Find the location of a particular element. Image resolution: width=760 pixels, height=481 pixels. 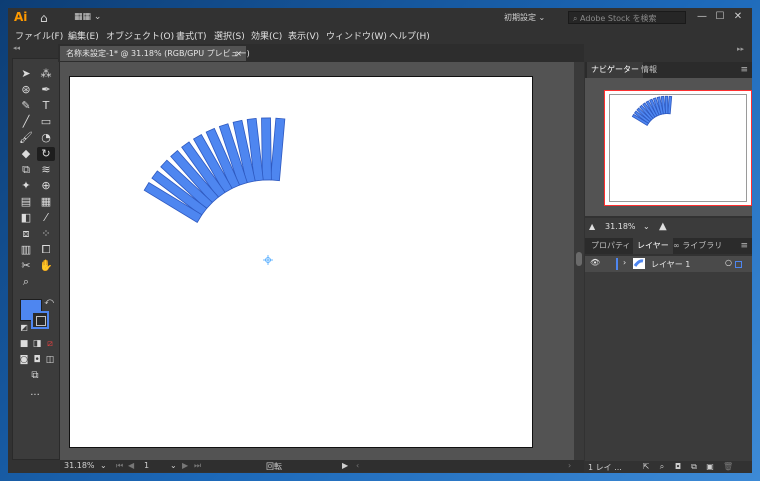

navigator-zoom-bar: ▲ 31.18% ⌄ ▲ is located at coordinates (668, 228).